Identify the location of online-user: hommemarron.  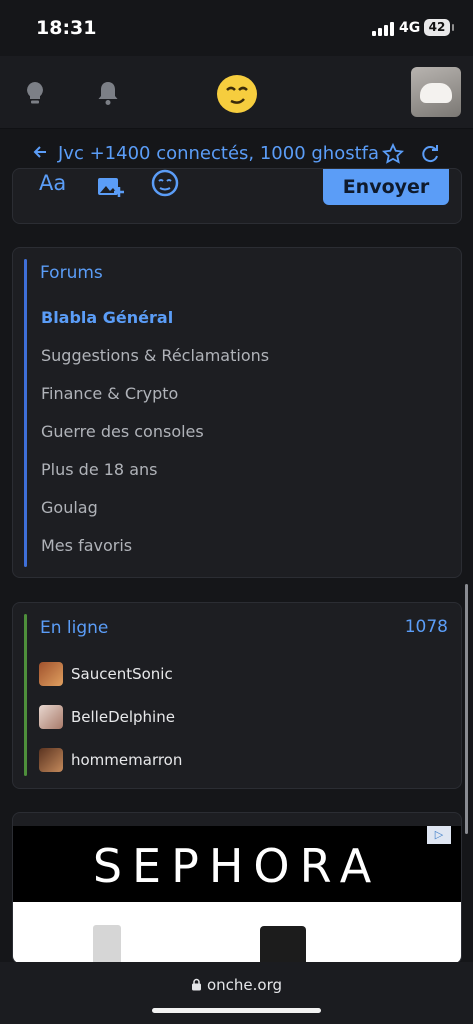
(110, 760).